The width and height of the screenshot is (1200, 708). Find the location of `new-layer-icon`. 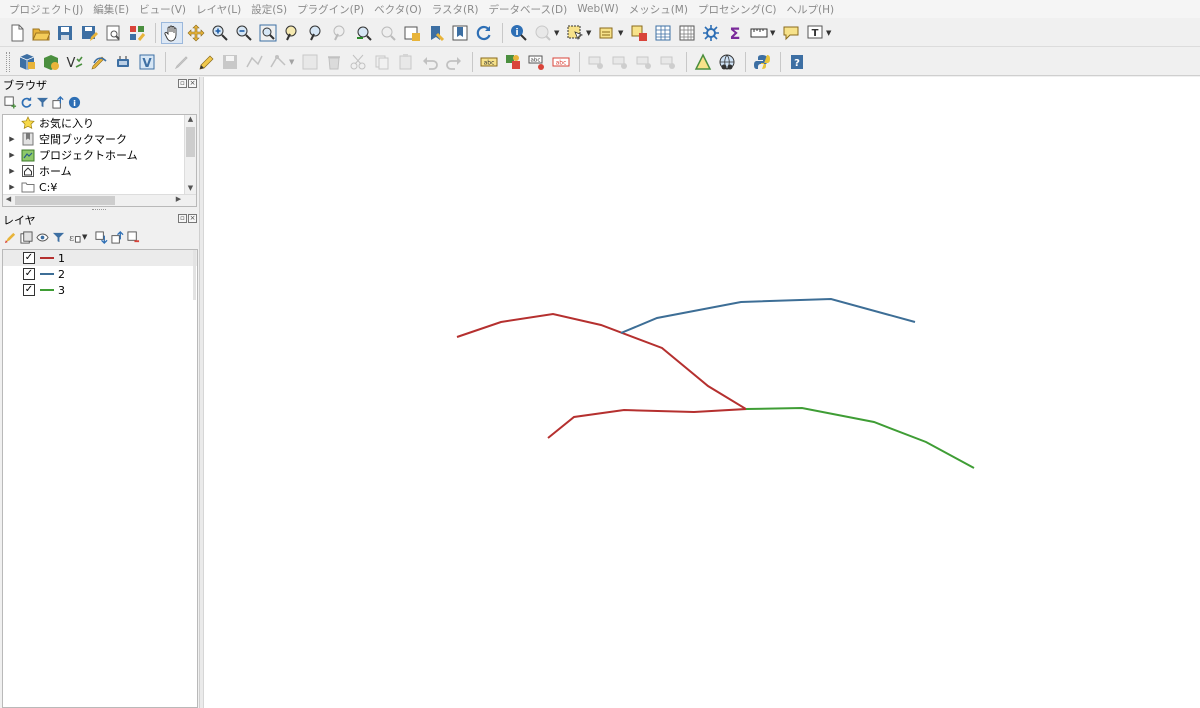

new-layer-icon is located at coordinates (51, 62).